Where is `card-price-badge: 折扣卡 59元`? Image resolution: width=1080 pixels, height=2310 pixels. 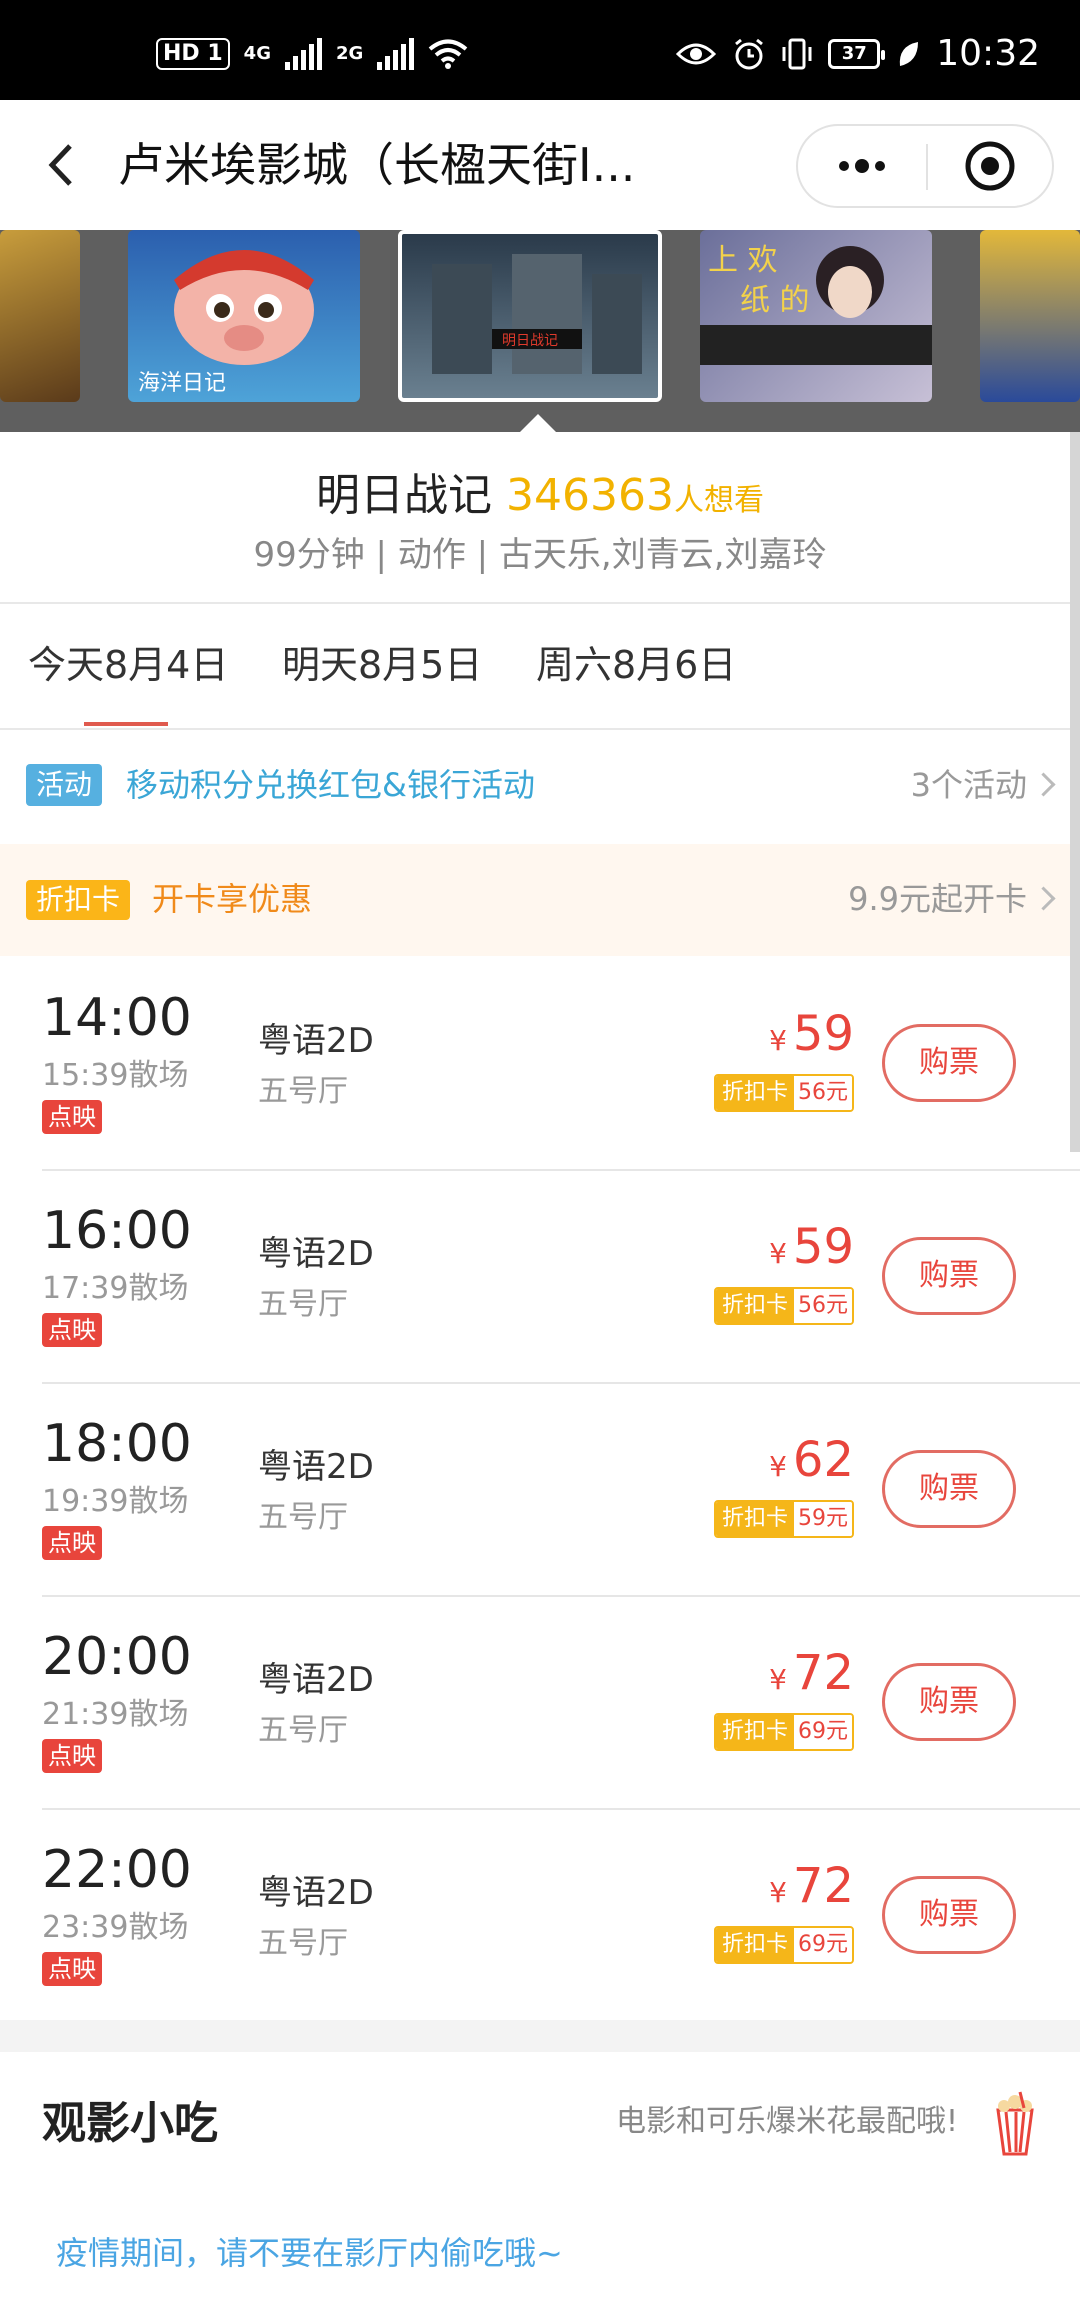 card-price-badge: 折扣卡 59元 is located at coordinates (783, 1519).